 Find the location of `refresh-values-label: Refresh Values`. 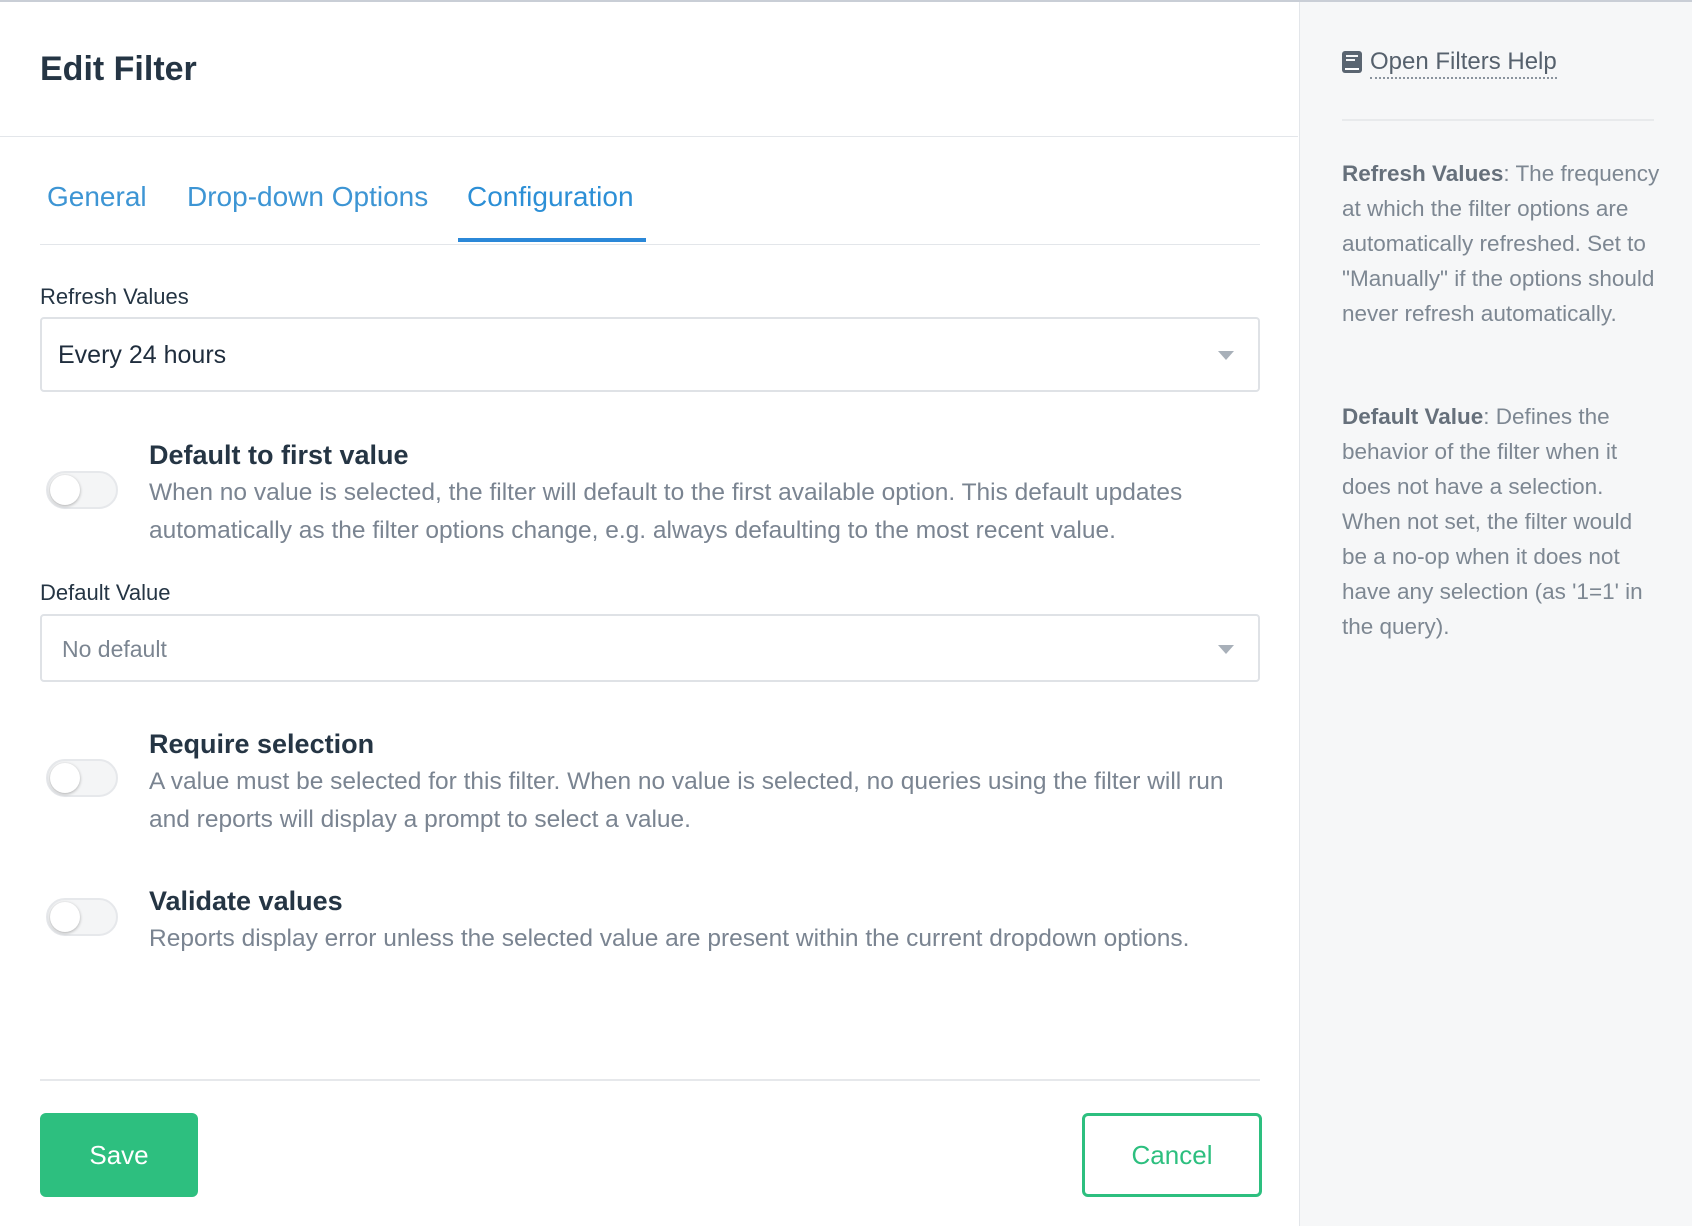

refresh-values-label: Refresh Values is located at coordinates (114, 296).